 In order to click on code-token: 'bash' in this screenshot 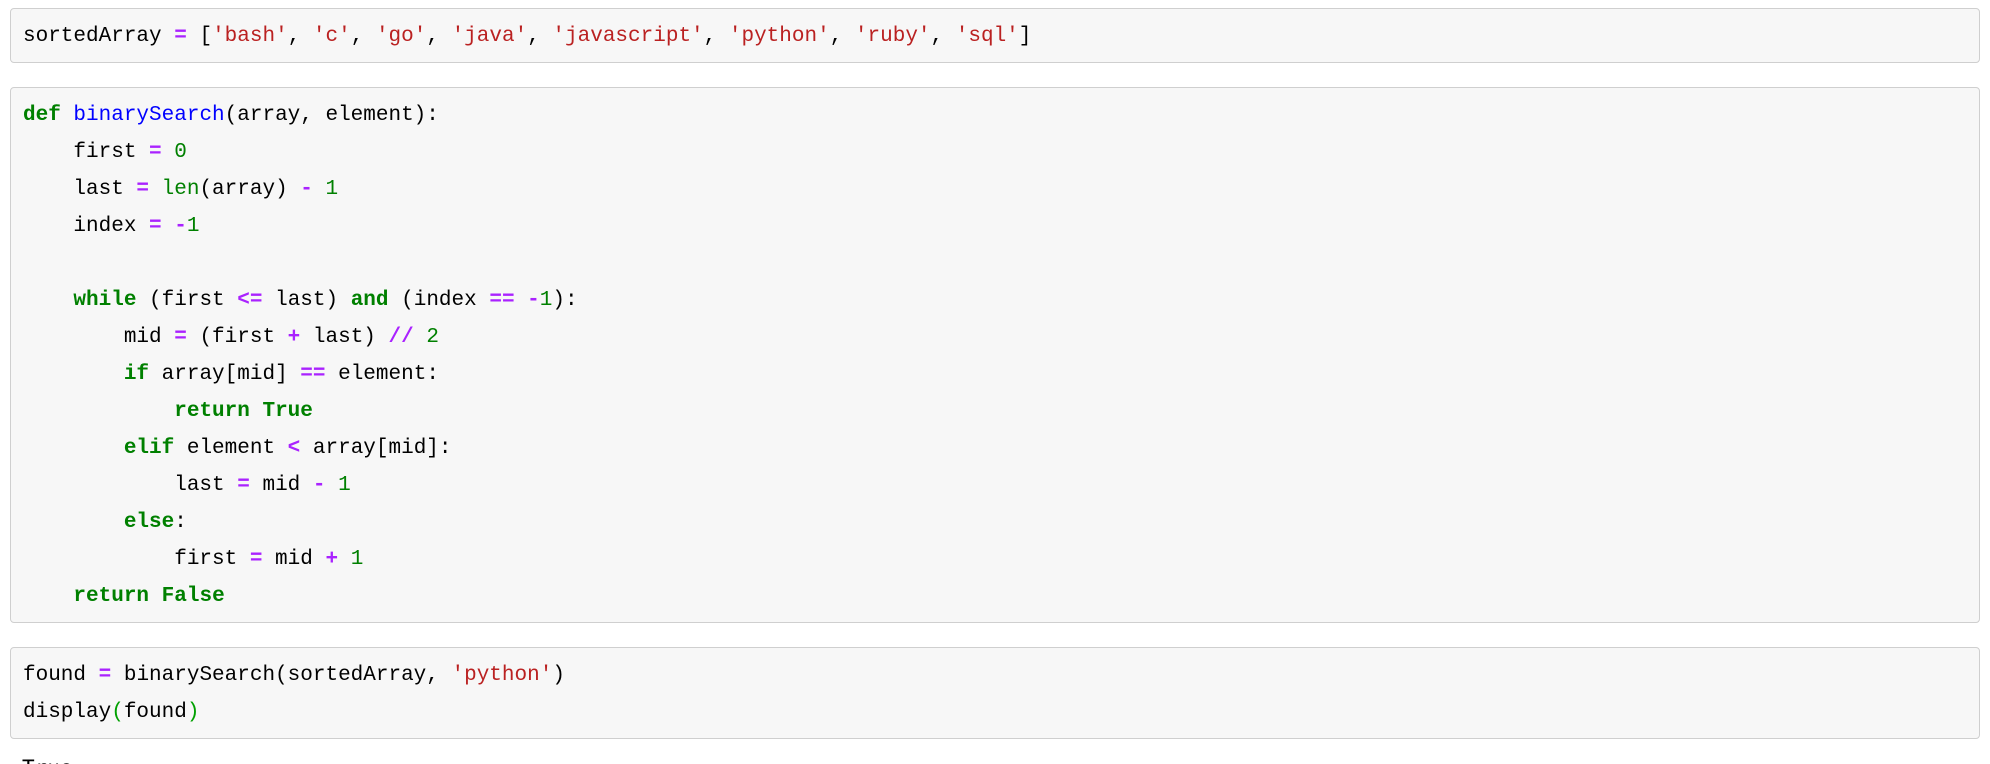, I will do `click(250, 36)`.